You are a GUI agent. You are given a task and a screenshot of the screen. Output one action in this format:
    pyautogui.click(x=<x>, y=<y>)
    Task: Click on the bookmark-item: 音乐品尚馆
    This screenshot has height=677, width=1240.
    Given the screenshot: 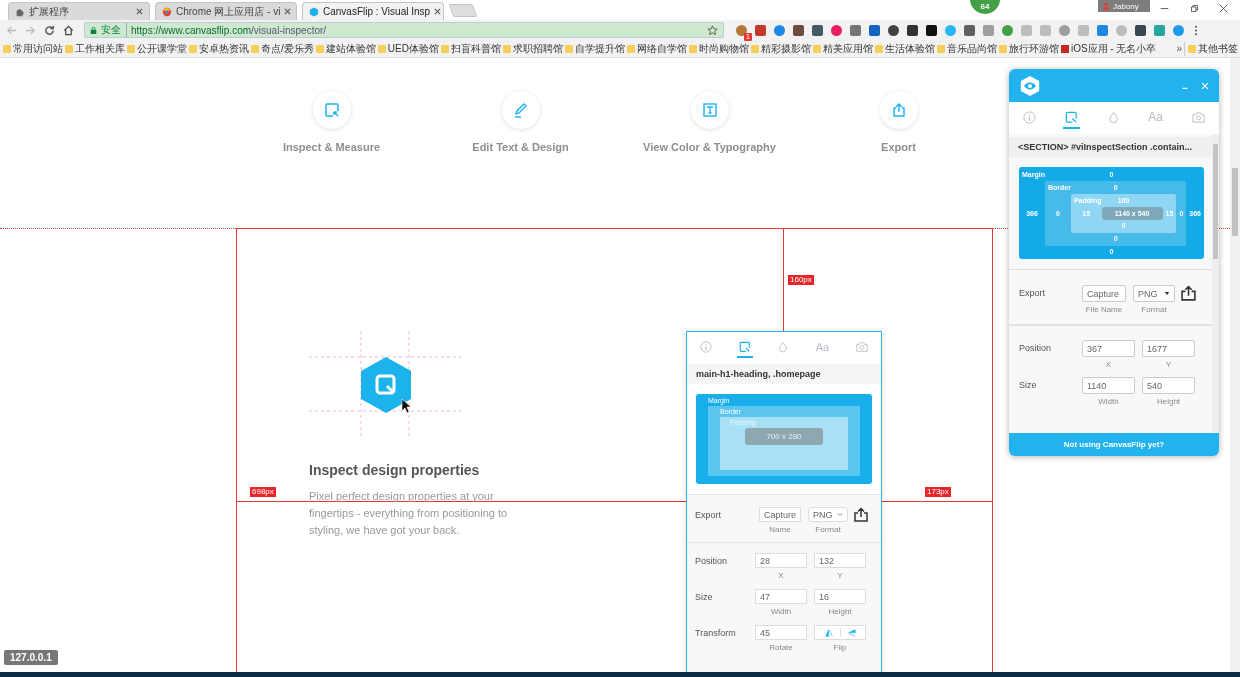 What is the action you would take?
    pyautogui.click(x=966, y=48)
    